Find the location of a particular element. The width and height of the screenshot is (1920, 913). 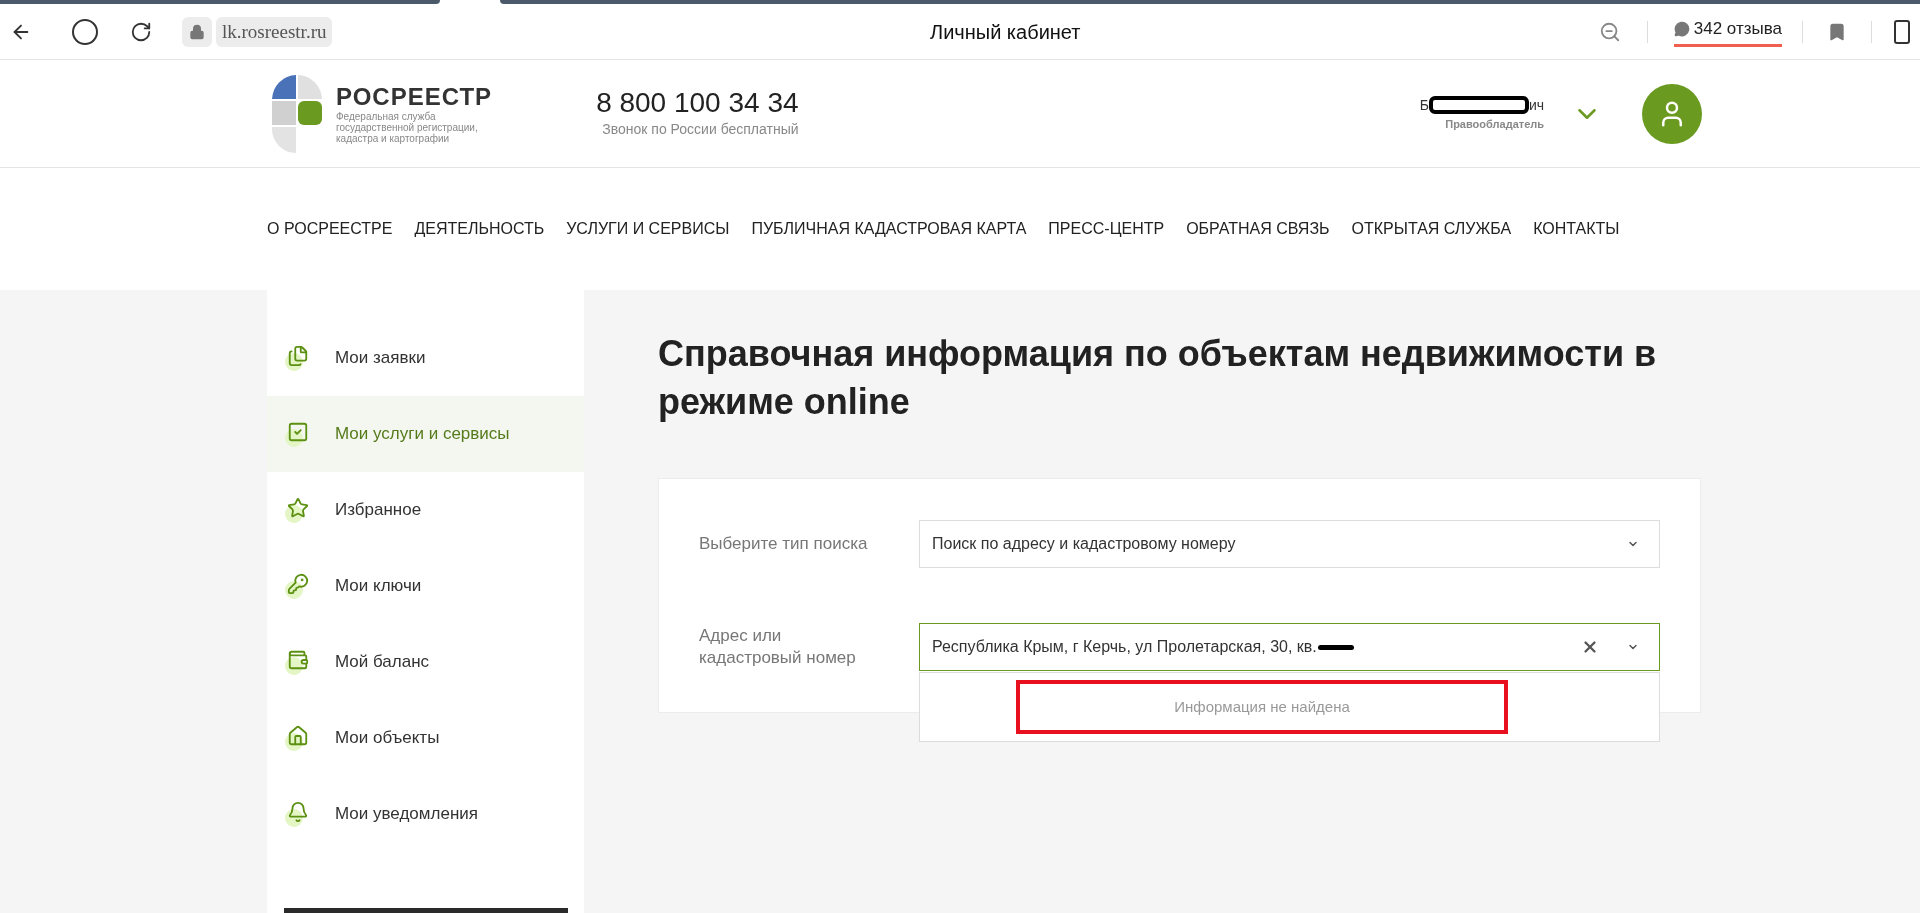

key-icon is located at coordinates (297, 586).